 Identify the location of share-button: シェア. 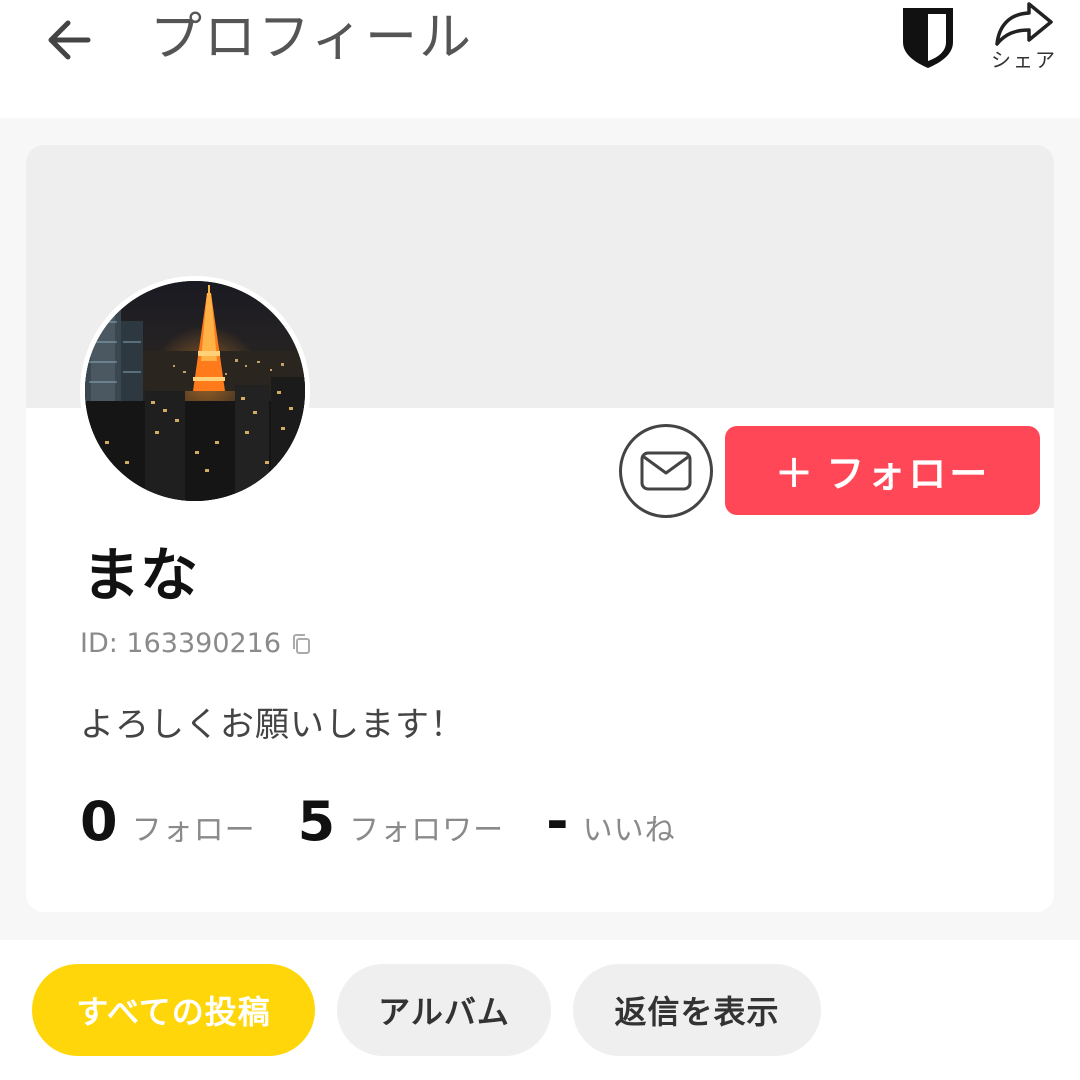
(1024, 42).